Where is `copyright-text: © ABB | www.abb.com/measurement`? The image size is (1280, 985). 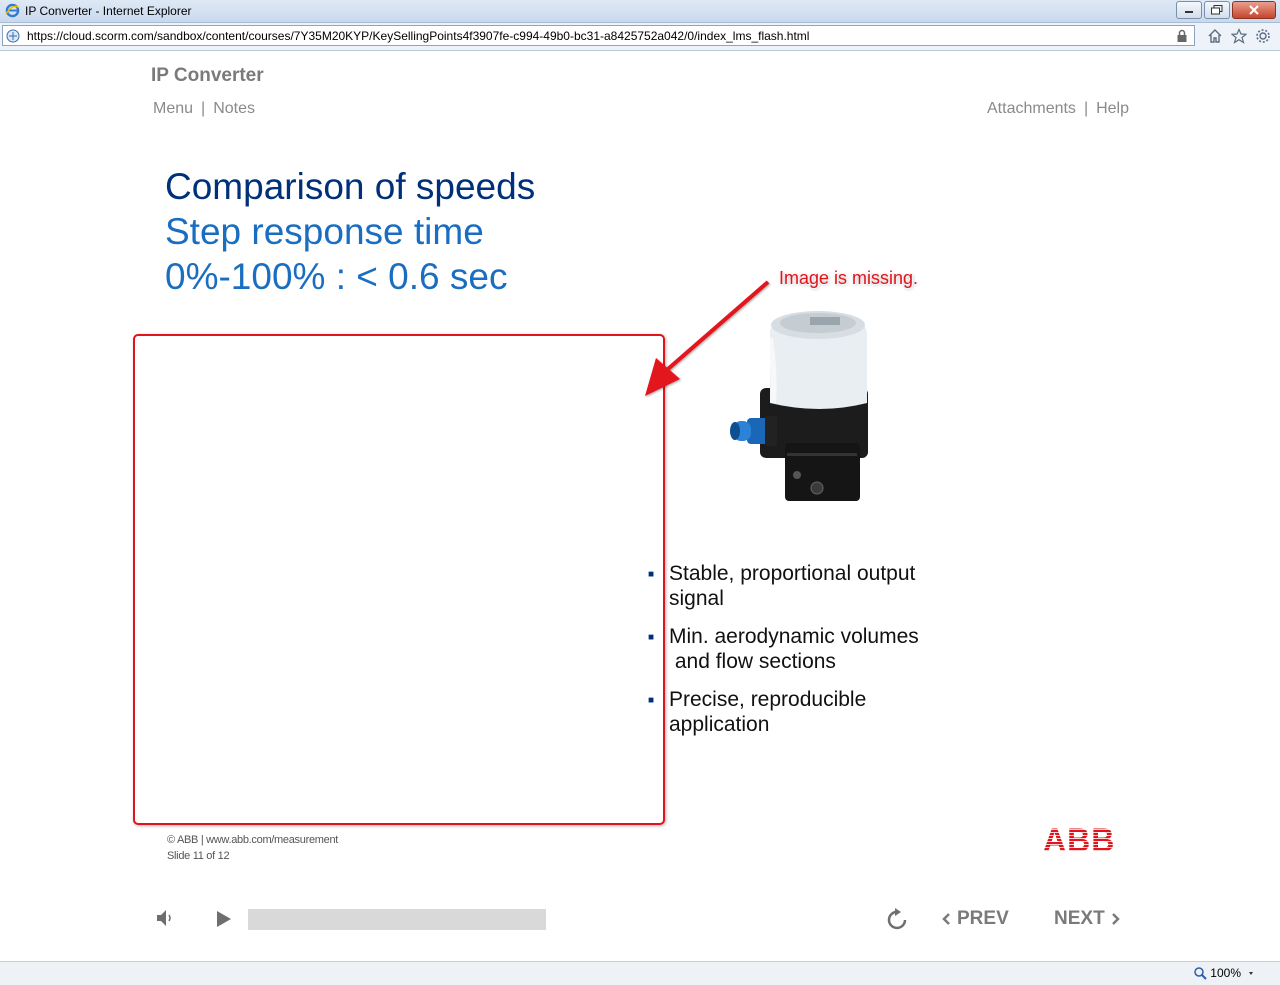 copyright-text: © ABB | www.abb.com/measurement is located at coordinates (253, 840).